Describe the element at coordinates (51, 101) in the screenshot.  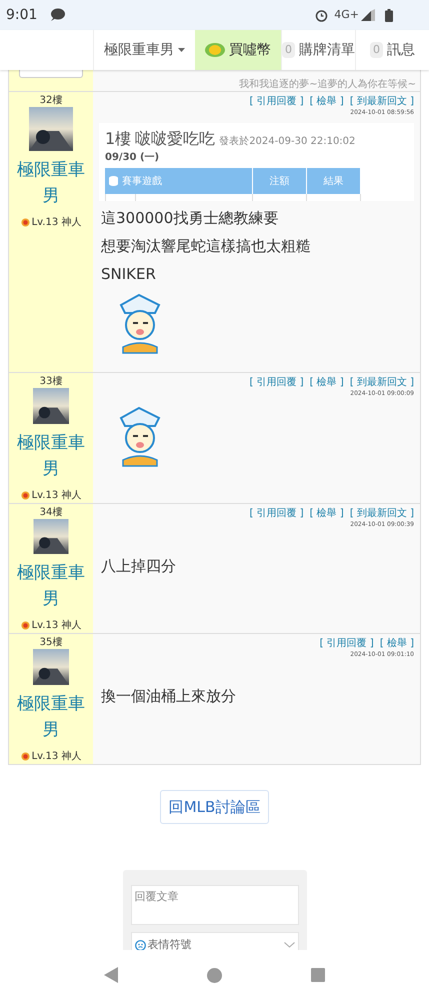
I see `floor-number: 32樓` at that location.